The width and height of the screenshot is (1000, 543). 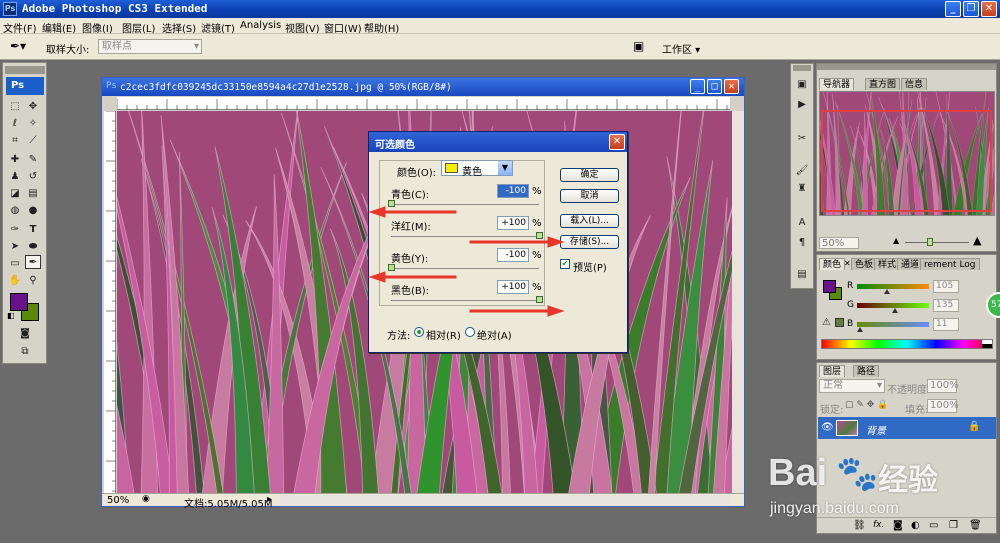 What do you see at coordinates (857, 474) in the screenshot?
I see `baidu-paw-icon: 🐾` at bounding box center [857, 474].